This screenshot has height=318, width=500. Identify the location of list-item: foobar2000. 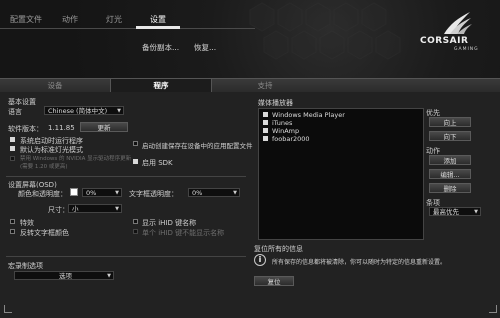
(291, 139).